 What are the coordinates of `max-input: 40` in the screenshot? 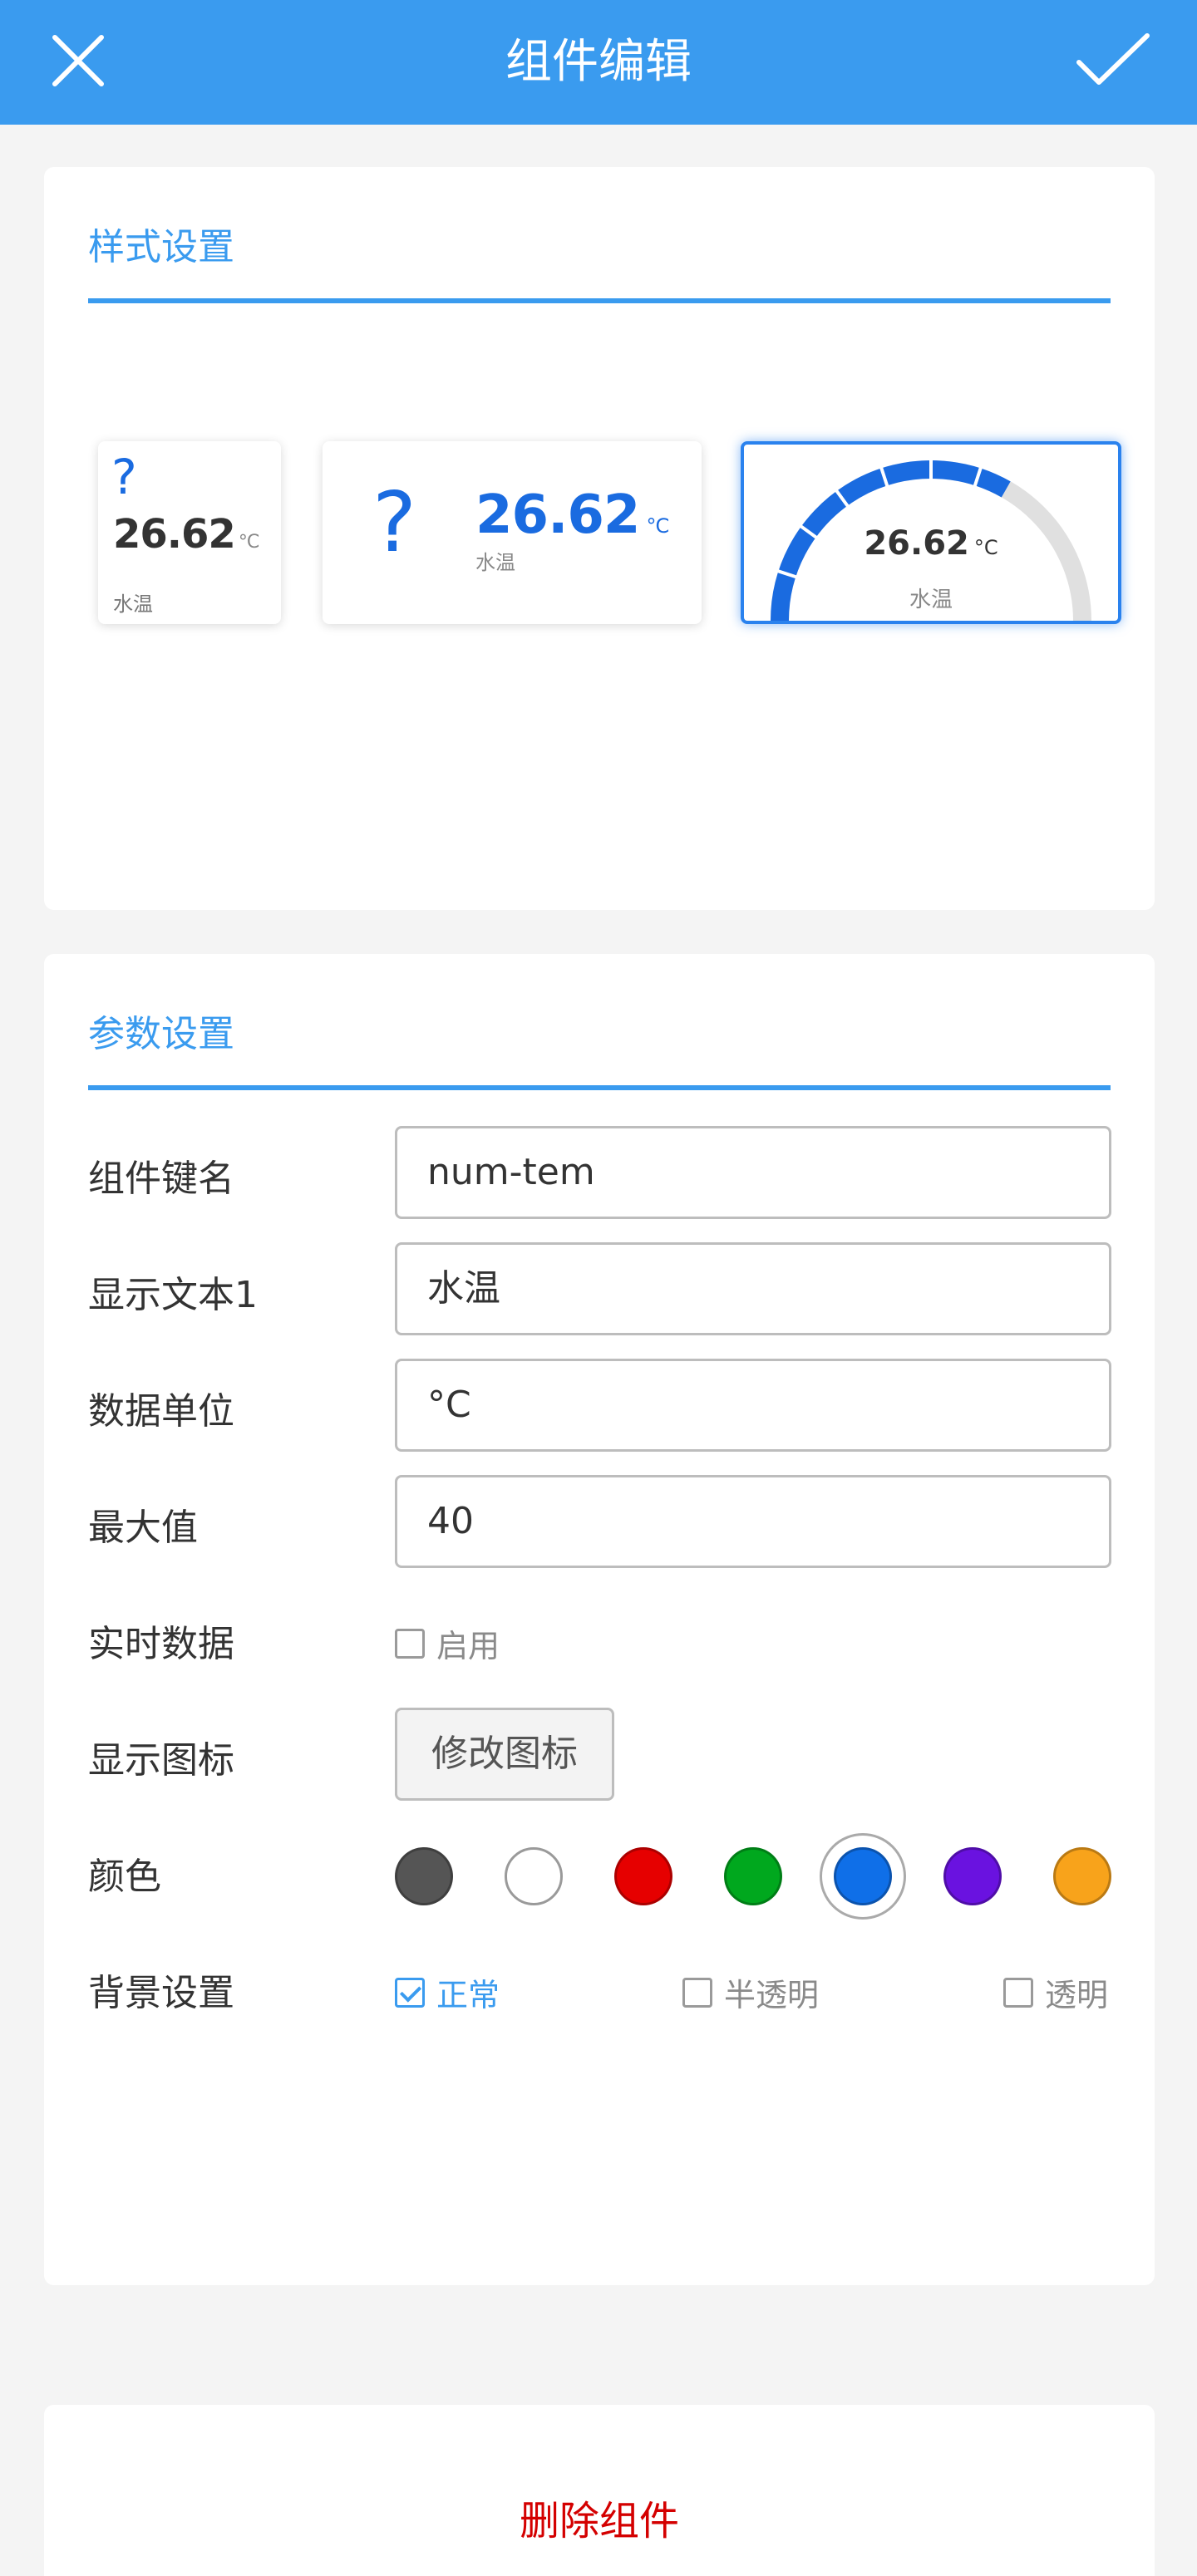 It's located at (753, 1521).